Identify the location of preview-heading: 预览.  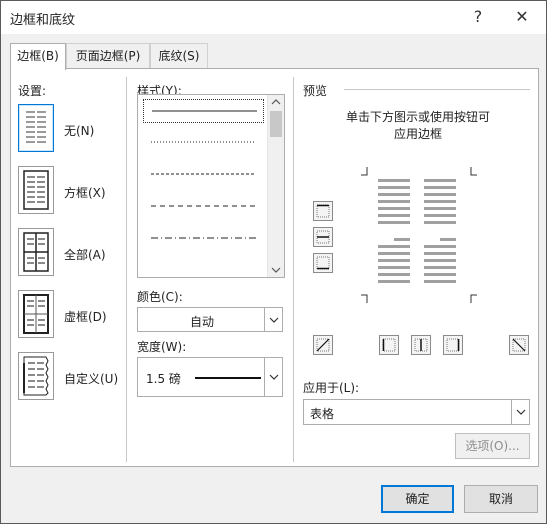
(315, 91).